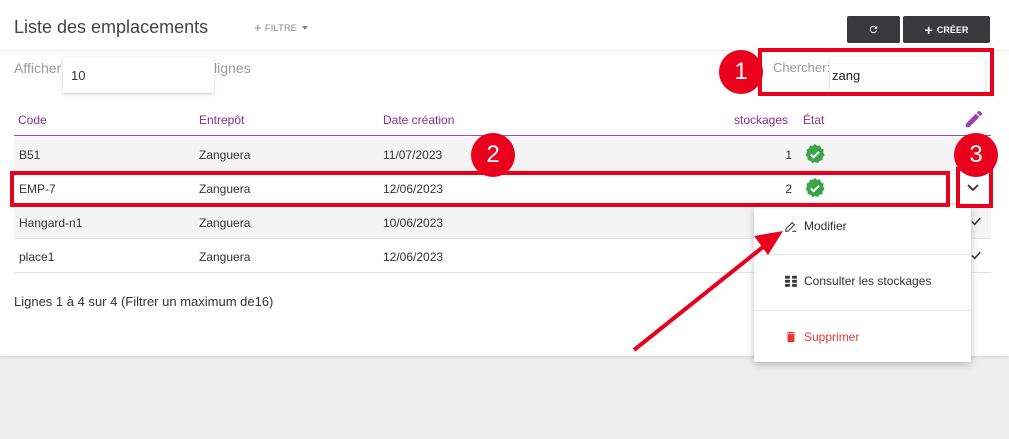  What do you see at coordinates (493, 155) in the screenshot?
I see `annotation-badge: 2` at bounding box center [493, 155].